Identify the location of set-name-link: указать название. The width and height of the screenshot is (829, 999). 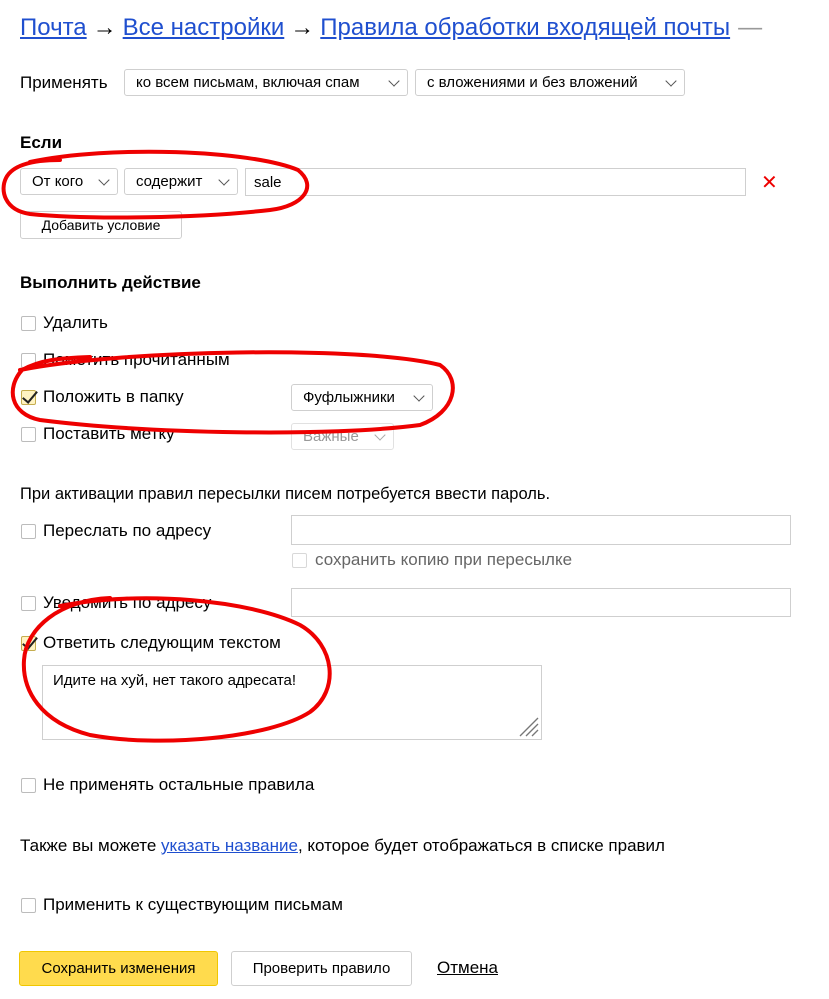
(229, 845).